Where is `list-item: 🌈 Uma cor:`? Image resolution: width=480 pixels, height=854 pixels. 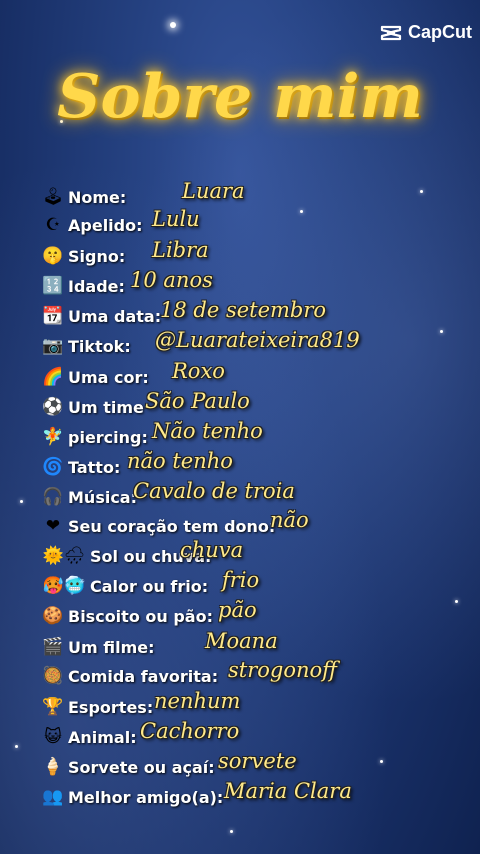
list-item: 🌈 Uma cor: is located at coordinates (95, 377).